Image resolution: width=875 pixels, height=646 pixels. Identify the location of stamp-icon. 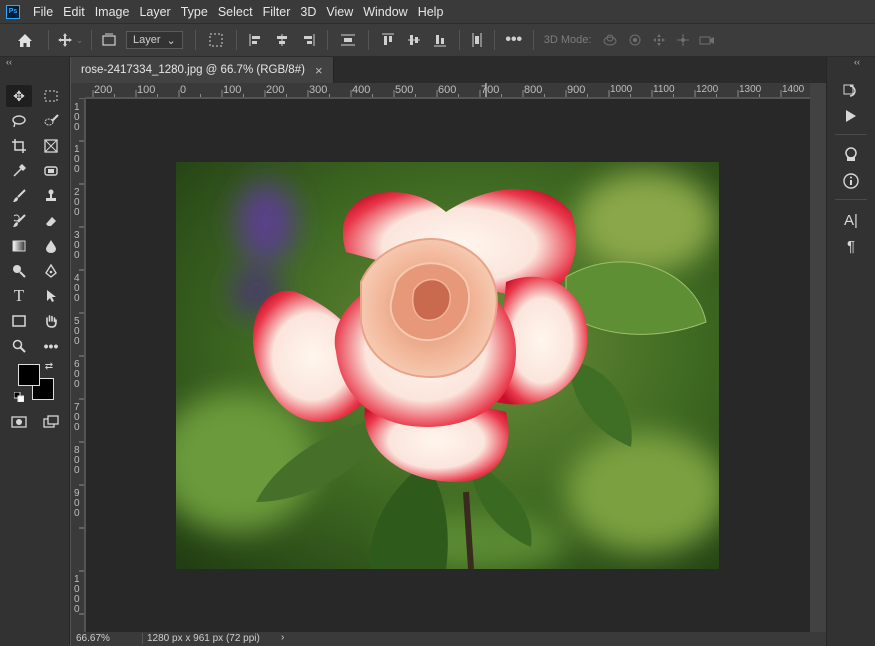
(51, 196).